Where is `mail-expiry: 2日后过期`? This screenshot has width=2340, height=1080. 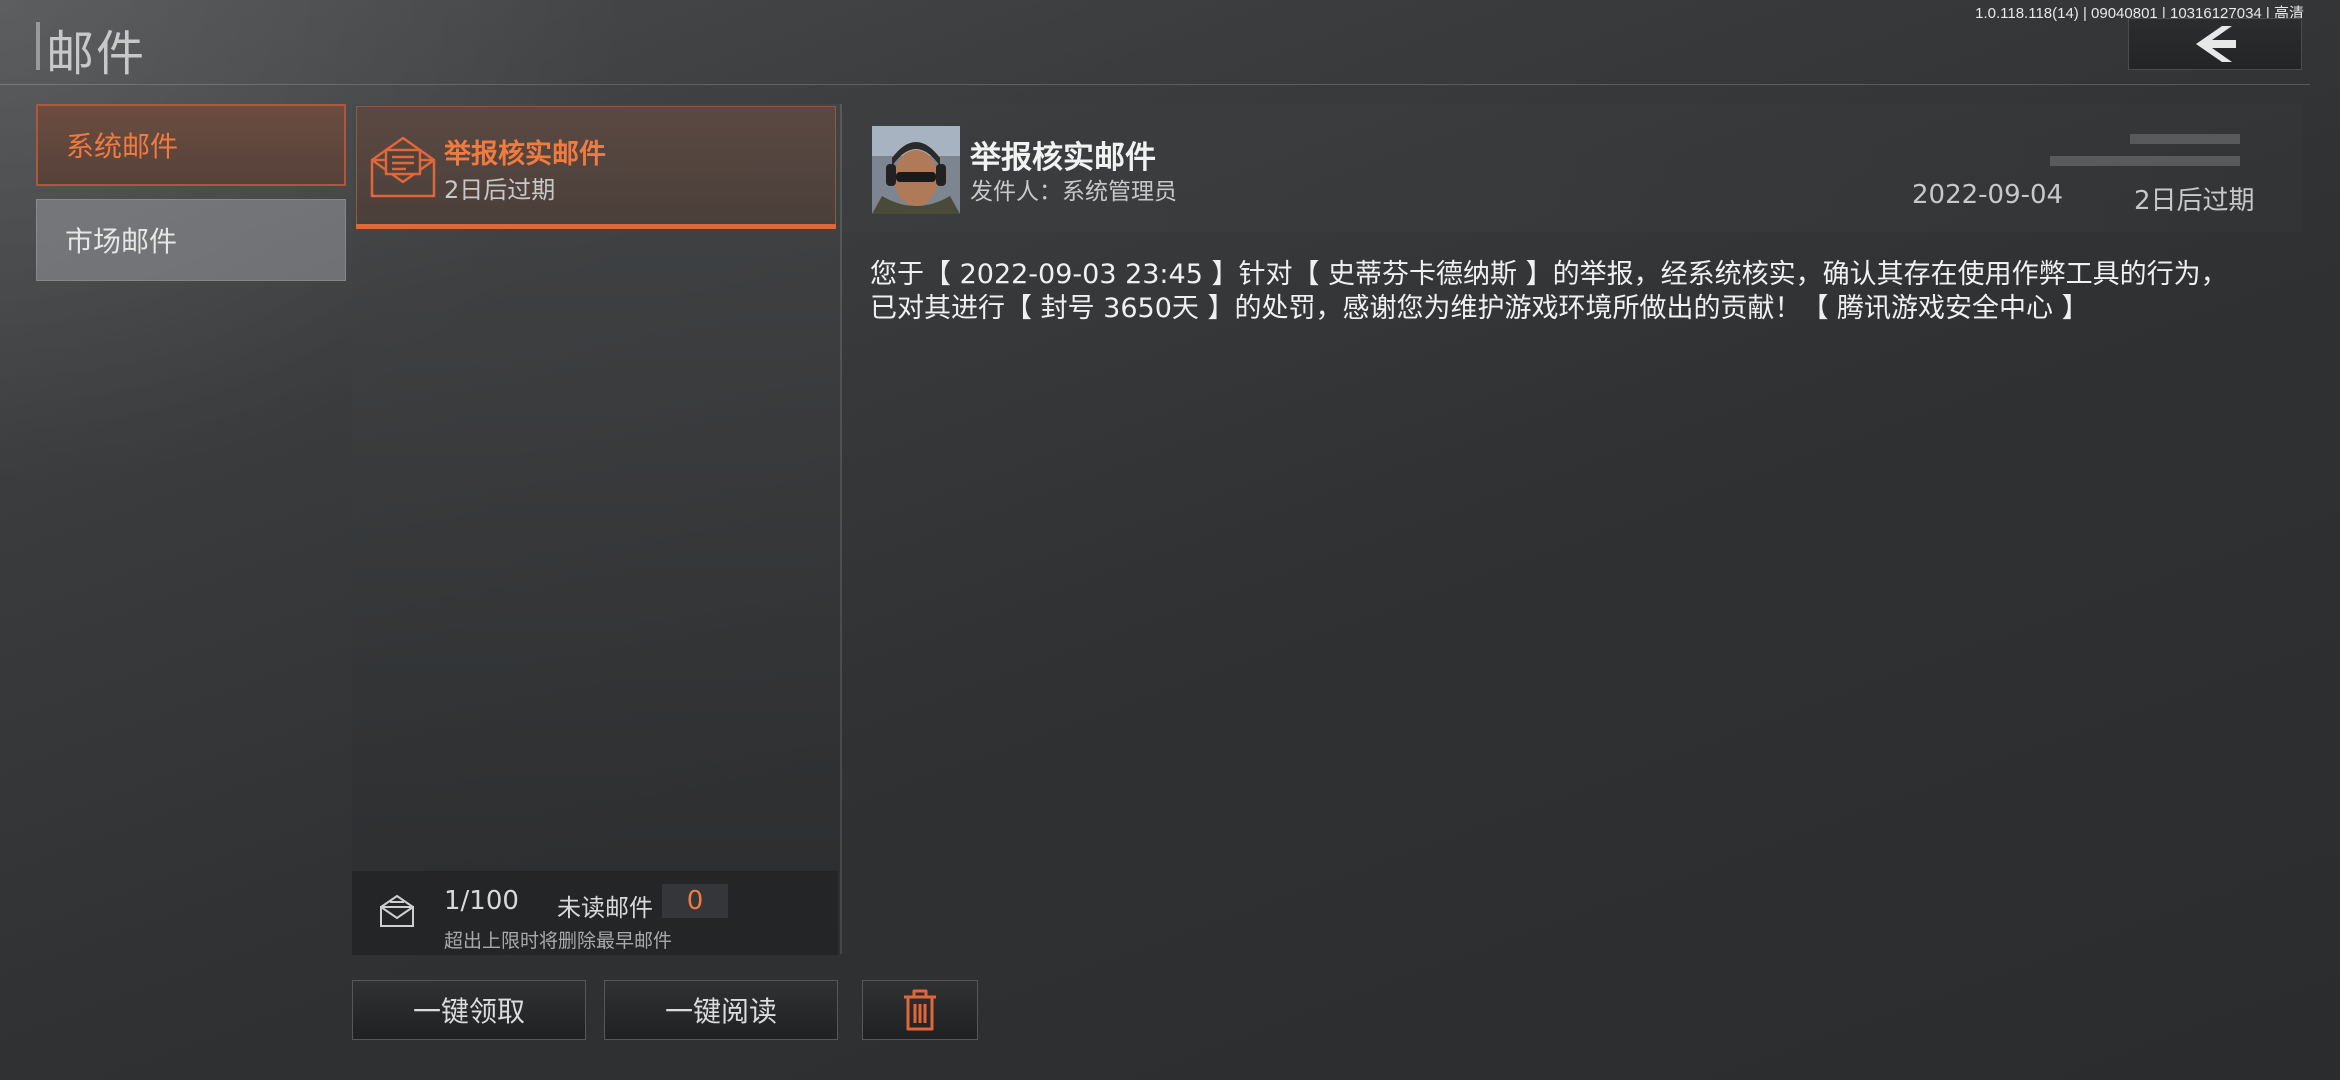 mail-expiry: 2日后过期 is located at coordinates (2194, 201).